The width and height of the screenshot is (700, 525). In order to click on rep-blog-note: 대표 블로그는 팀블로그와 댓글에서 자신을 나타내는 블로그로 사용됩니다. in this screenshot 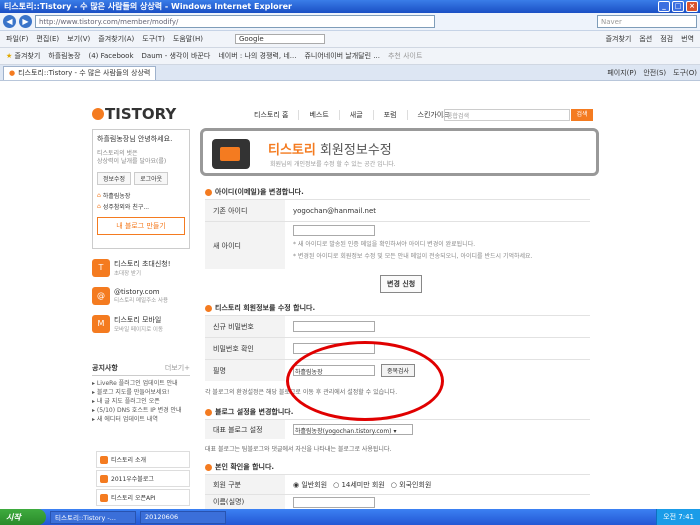, I will do `click(298, 449)`.